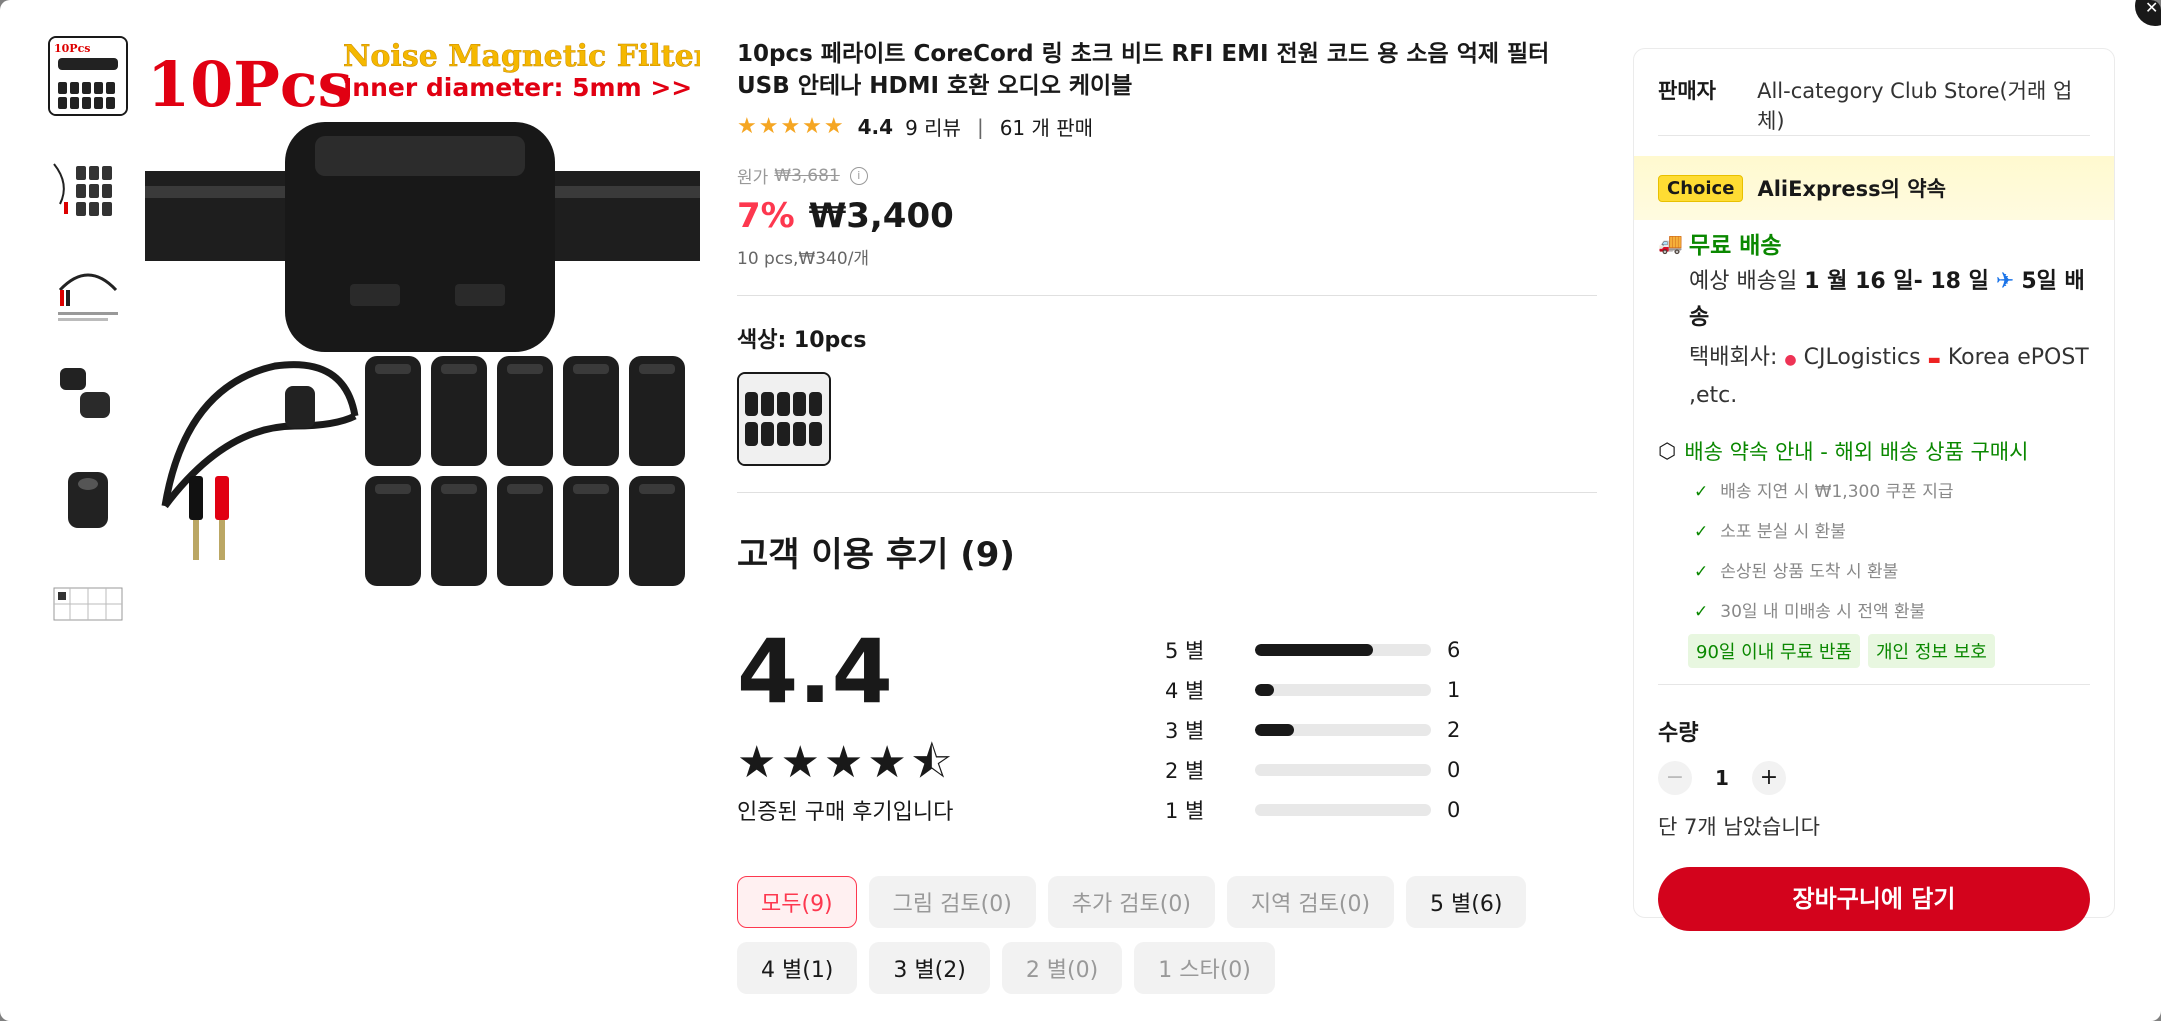  What do you see at coordinates (876, 555) in the screenshot?
I see `reviews-heading: 고객 이용 후기 (9)` at bounding box center [876, 555].